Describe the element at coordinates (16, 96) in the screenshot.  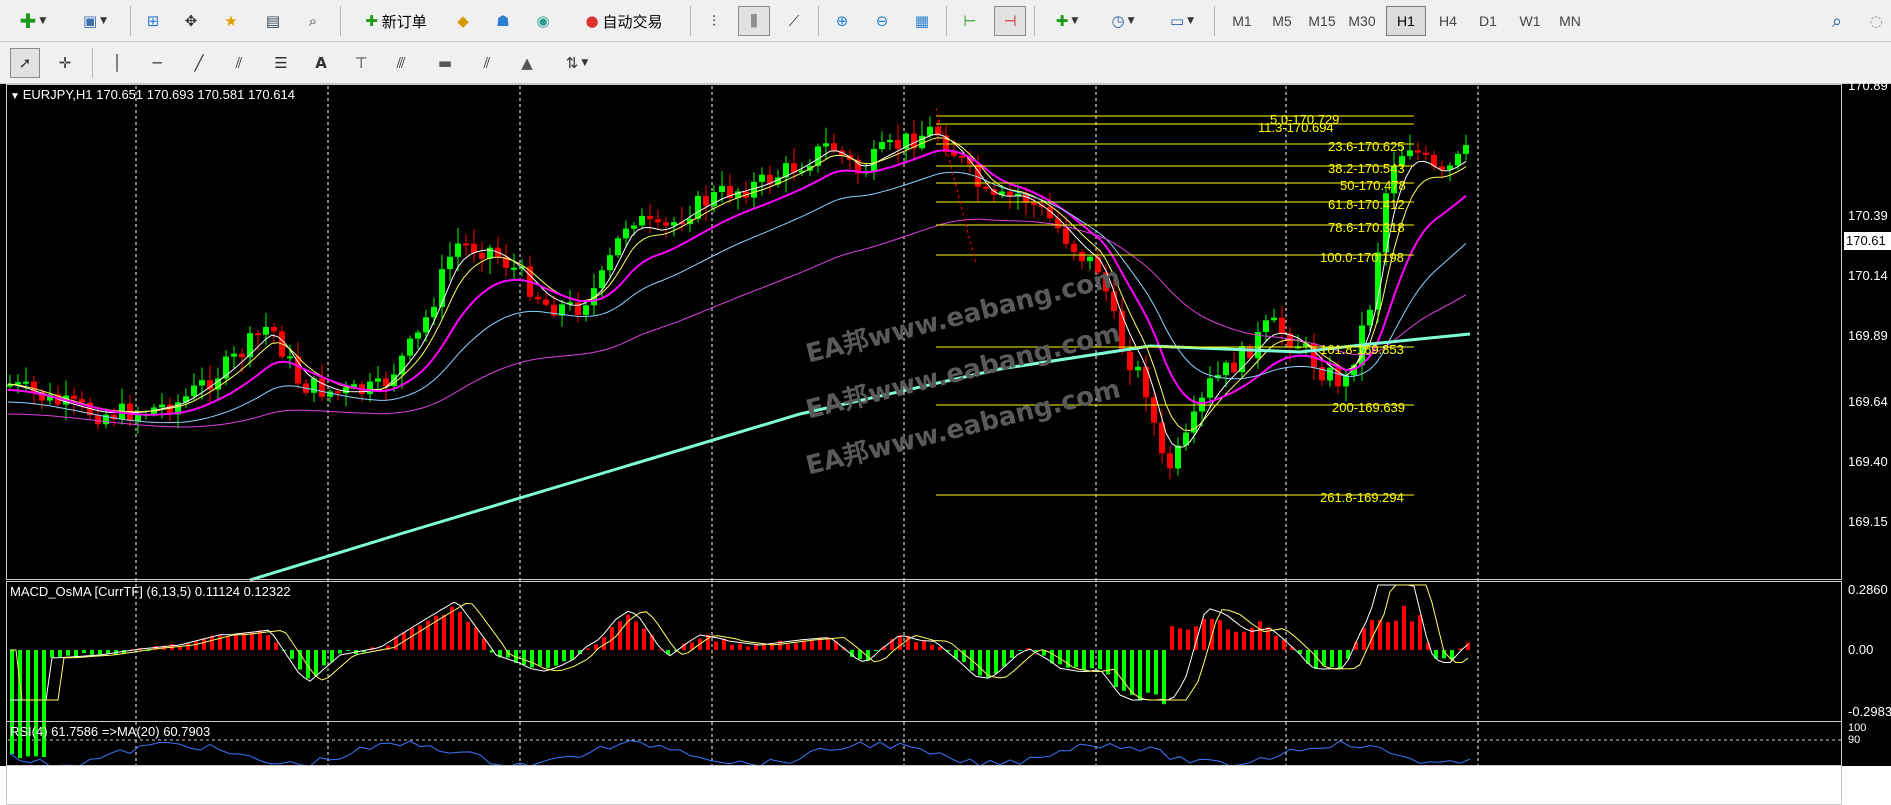
I see `collapse-triangle-icon: ▼` at that location.